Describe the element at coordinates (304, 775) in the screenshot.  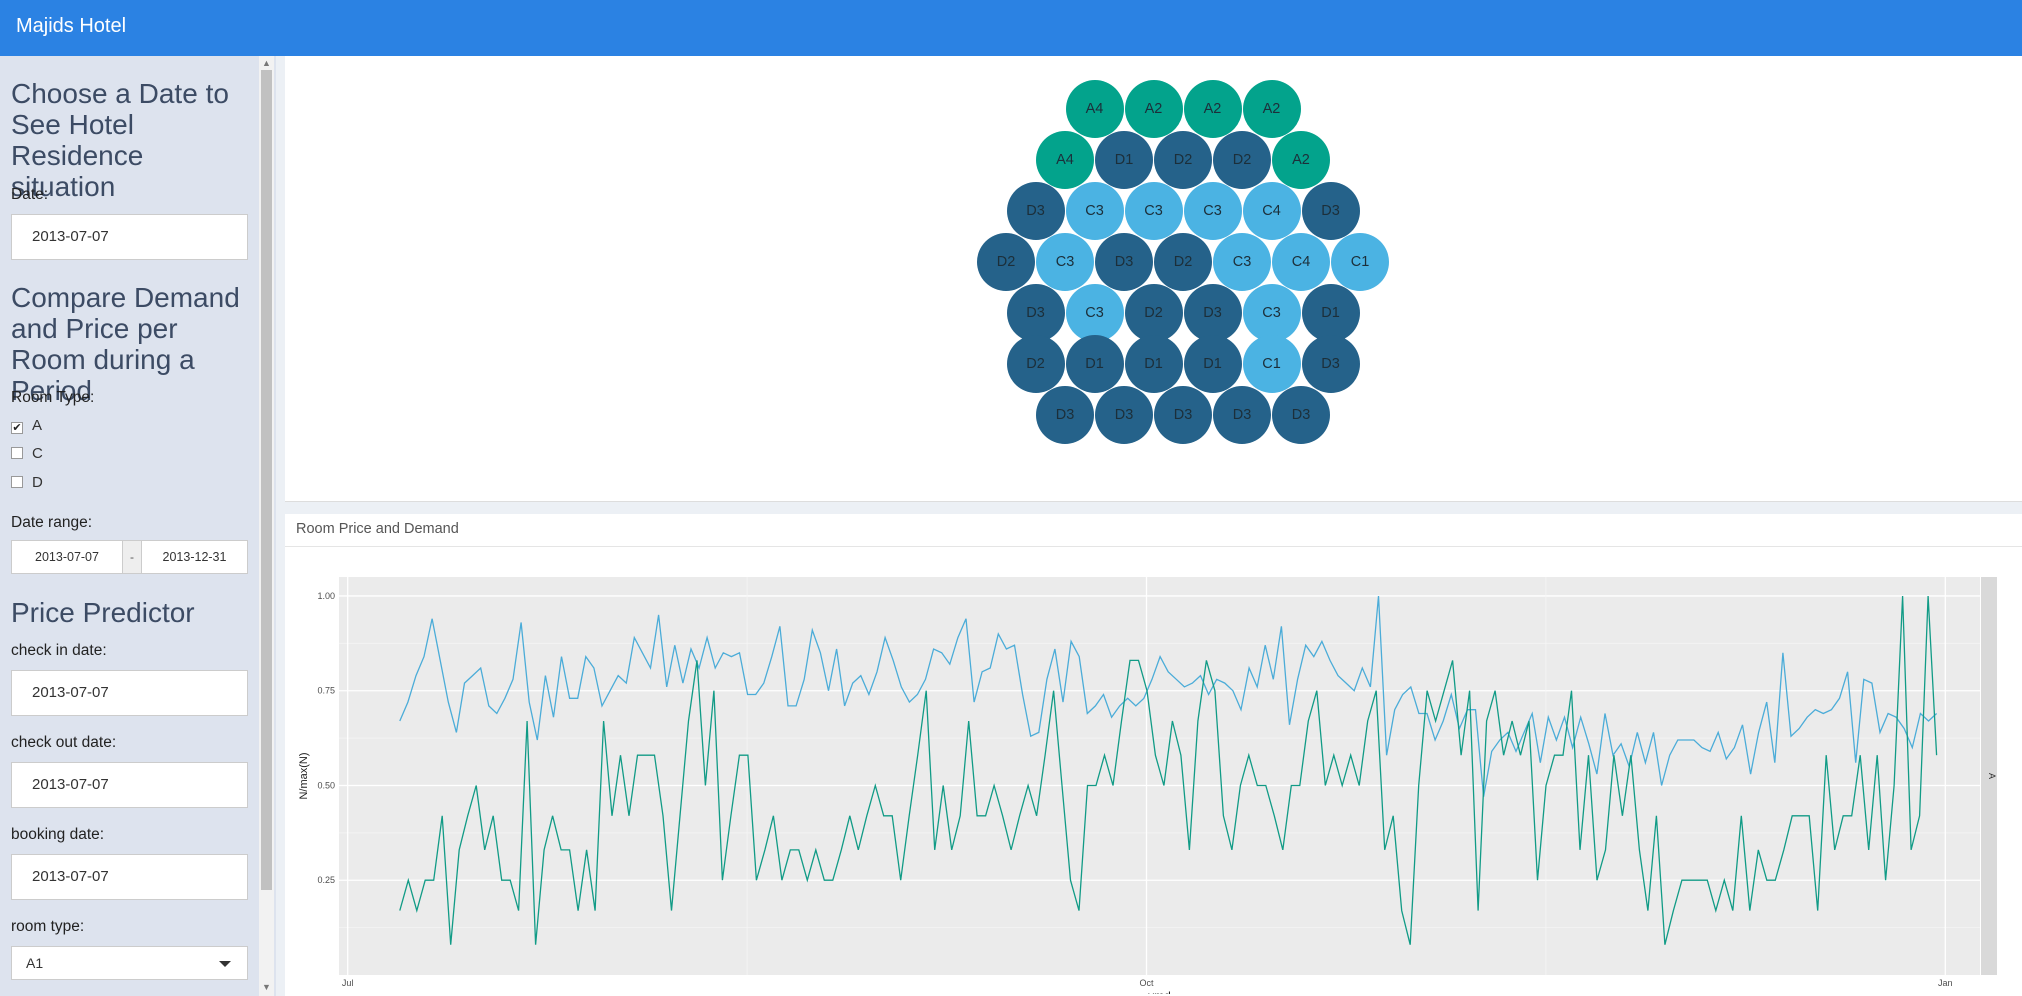
I see `y-axis-title: N/max(N)` at that location.